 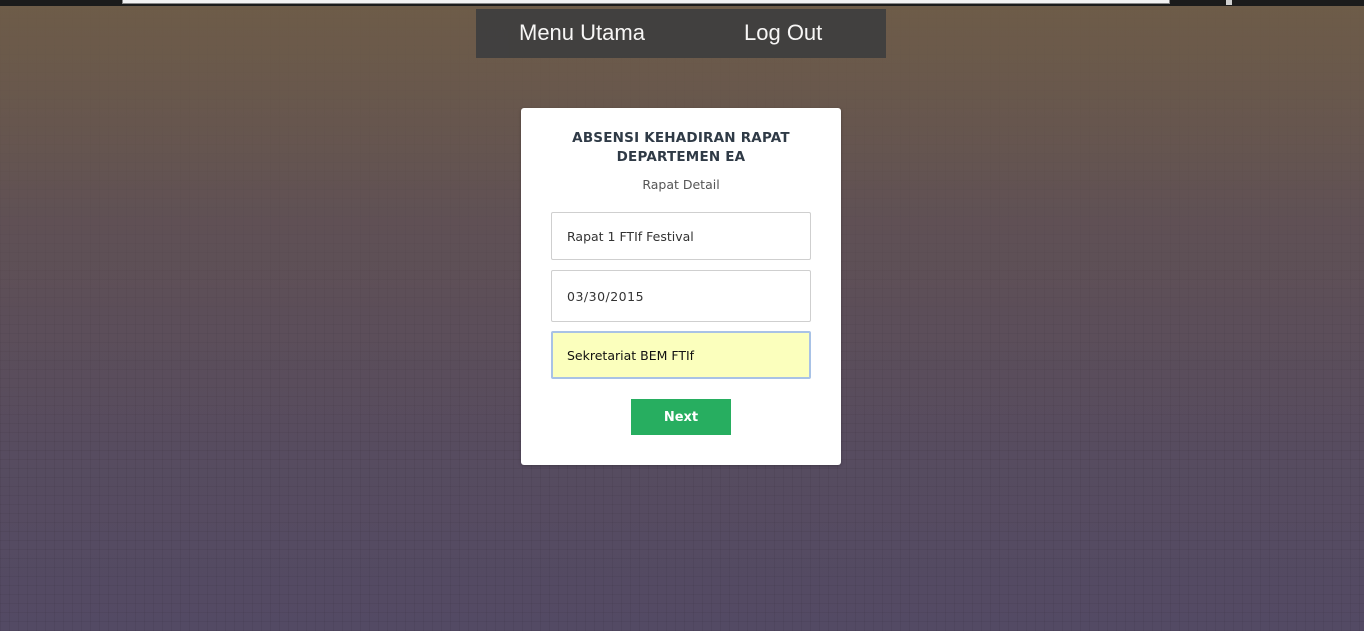 I want to click on toolbar-icon, so click(x=1229, y=2).